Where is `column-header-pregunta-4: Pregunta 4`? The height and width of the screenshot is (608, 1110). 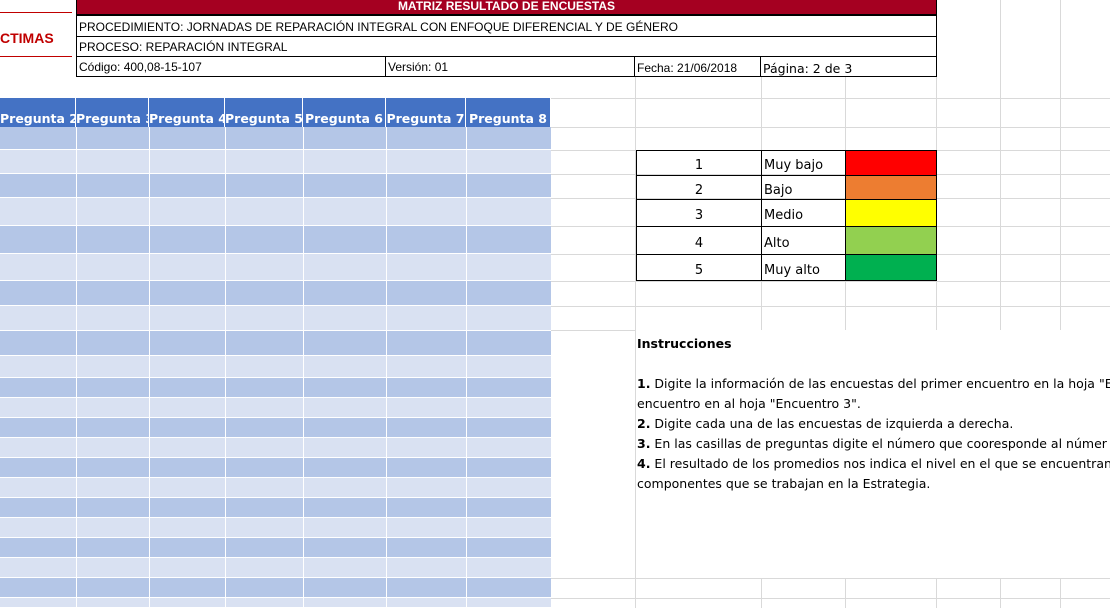
column-header-pregunta-4: Pregunta 4 is located at coordinates (187, 112).